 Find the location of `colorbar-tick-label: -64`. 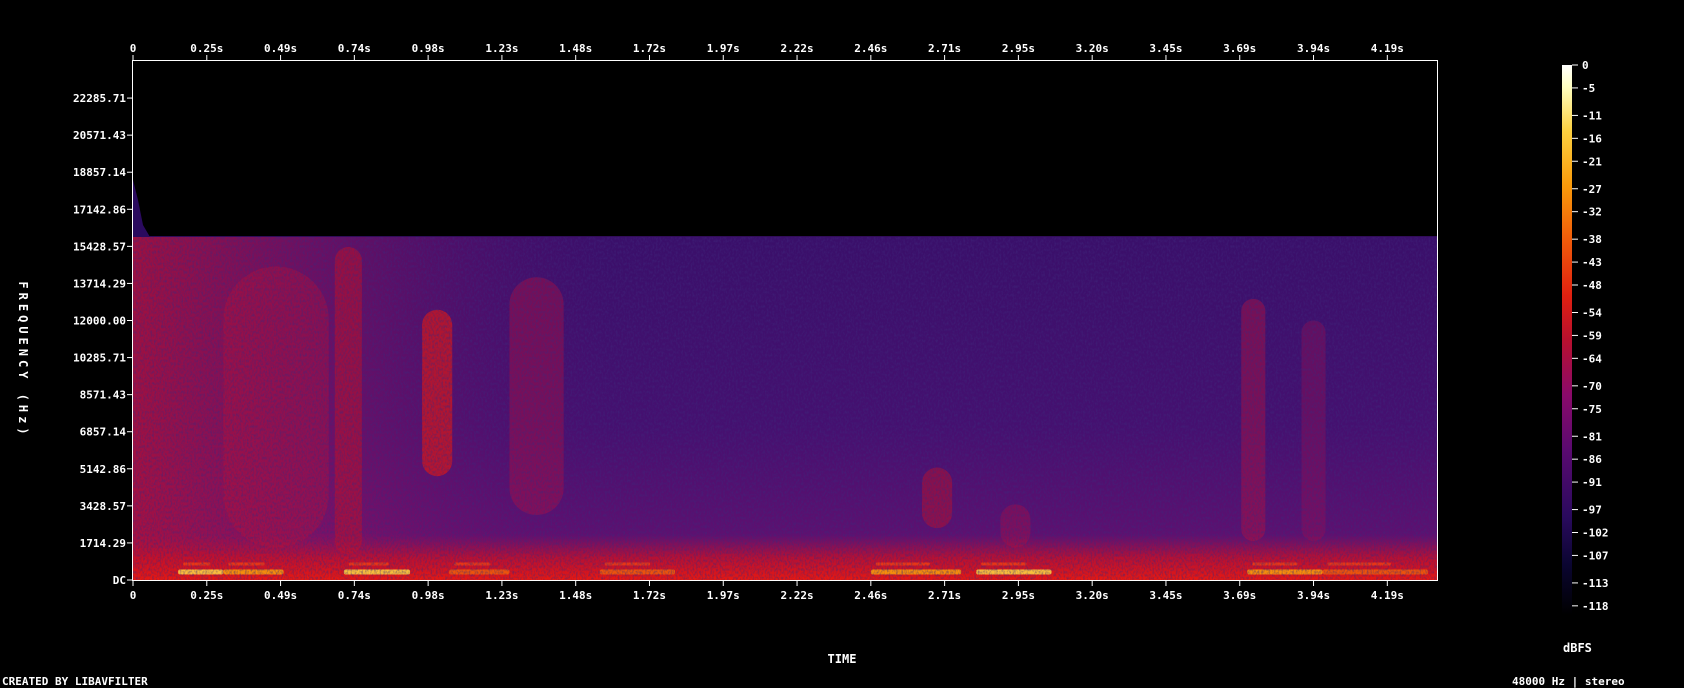

colorbar-tick-label: -64 is located at coordinates (1592, 358).